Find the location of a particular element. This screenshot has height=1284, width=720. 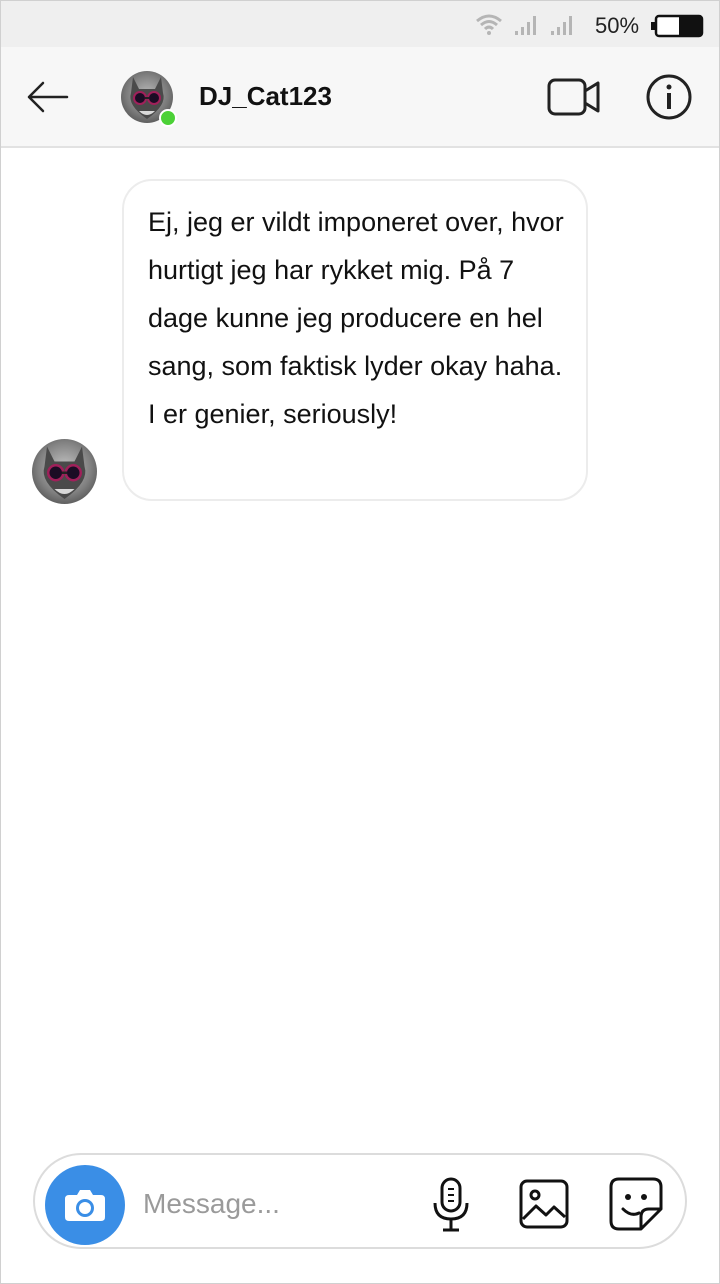

video-call-button is located at coordinates (574, 97).